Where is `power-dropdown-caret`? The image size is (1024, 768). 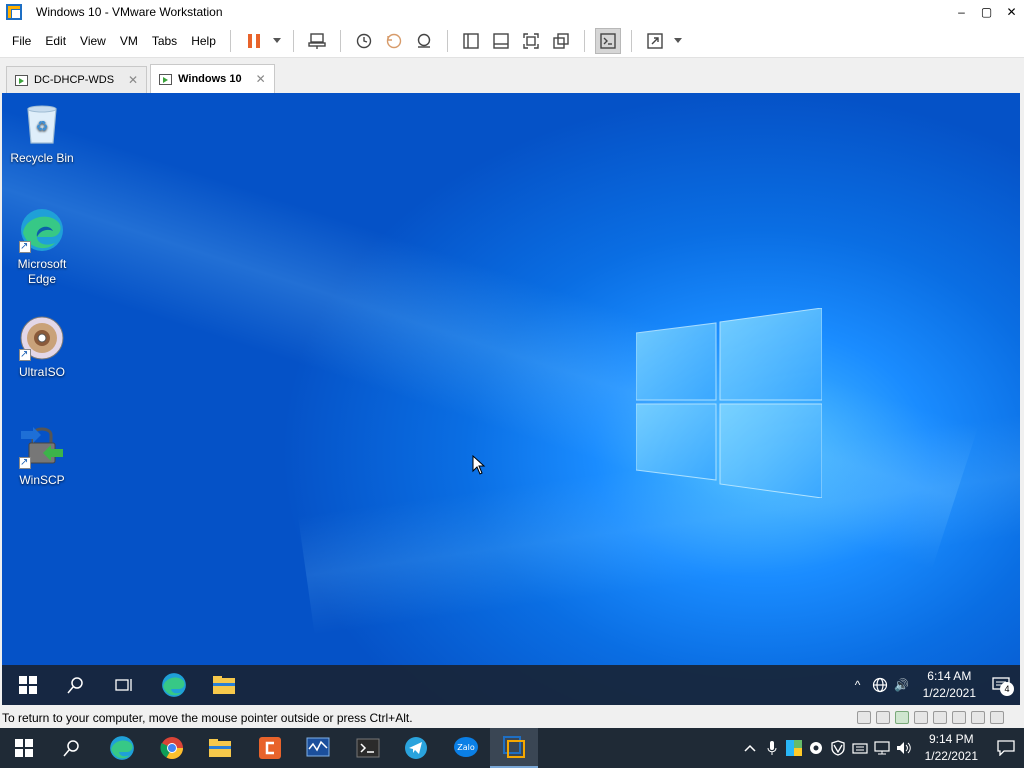 power-dropdown-caret is located at coordinates (276, 40).